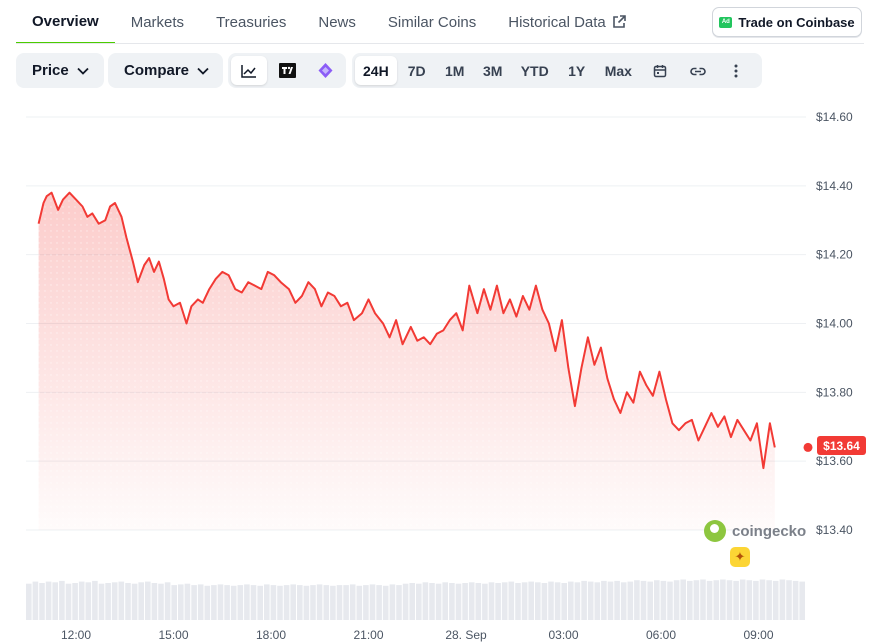 This screenshot has height=643, width=876. I want to click on coingecko-logo-icon, so click(715, 531).